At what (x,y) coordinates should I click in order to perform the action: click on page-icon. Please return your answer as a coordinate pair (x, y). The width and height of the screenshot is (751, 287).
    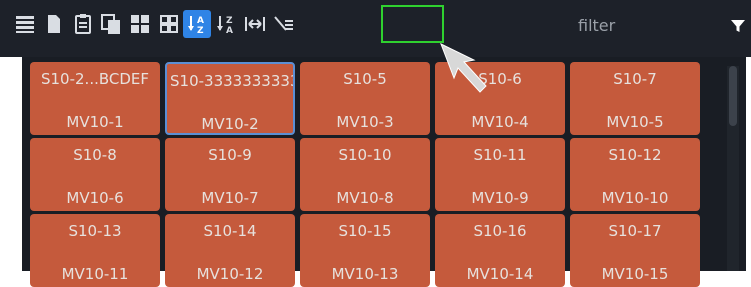
    Looking at the image, I should click on (54, 24).